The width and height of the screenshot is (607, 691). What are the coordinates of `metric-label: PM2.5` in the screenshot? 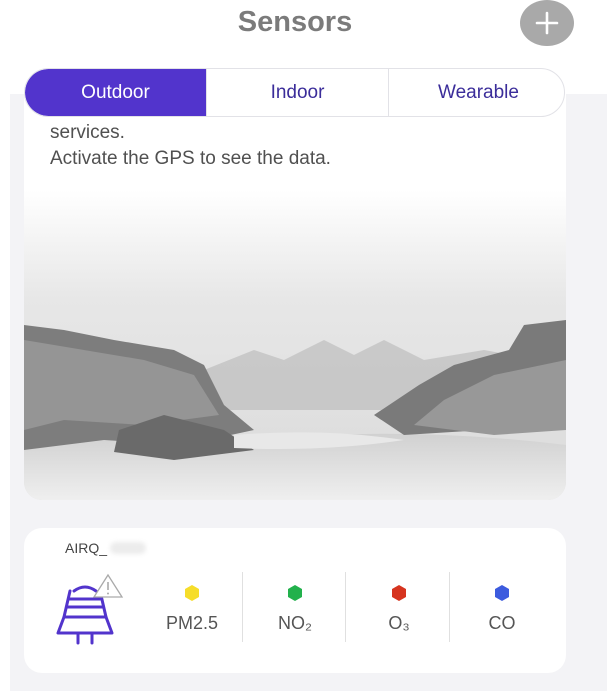 It's located at (192, 623).